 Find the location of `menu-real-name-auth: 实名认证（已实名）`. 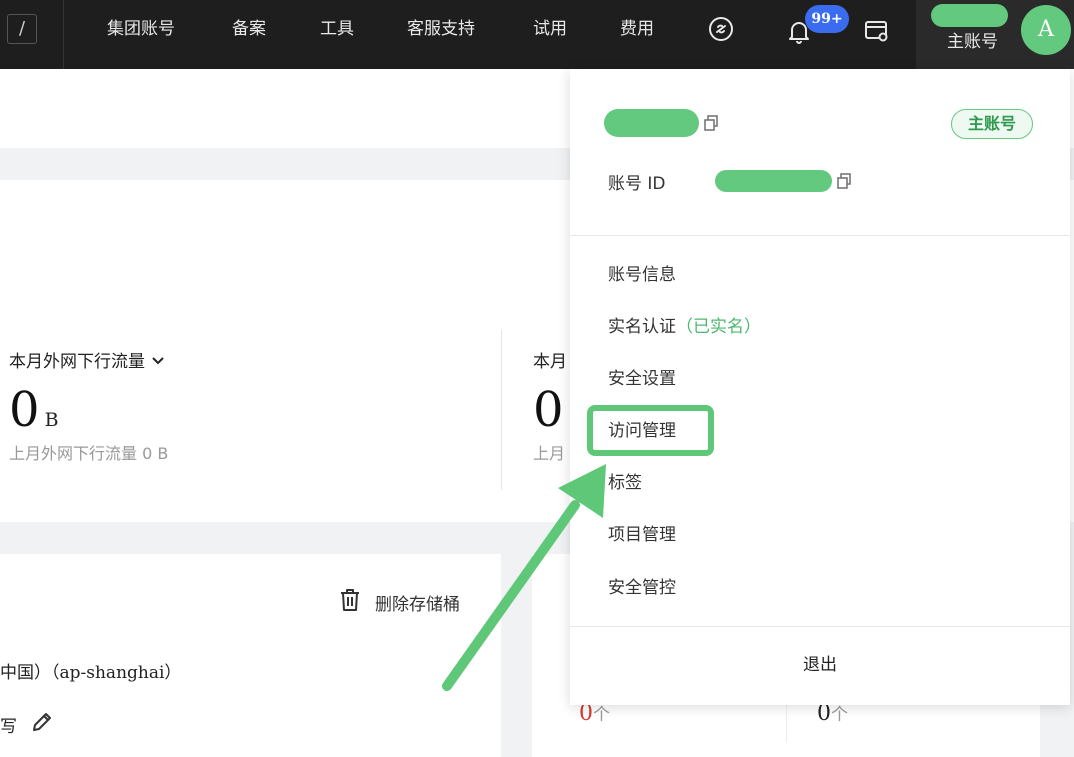

menu-real-name-auth: 实名认证（已实名） is located at coordinates (684, 327).